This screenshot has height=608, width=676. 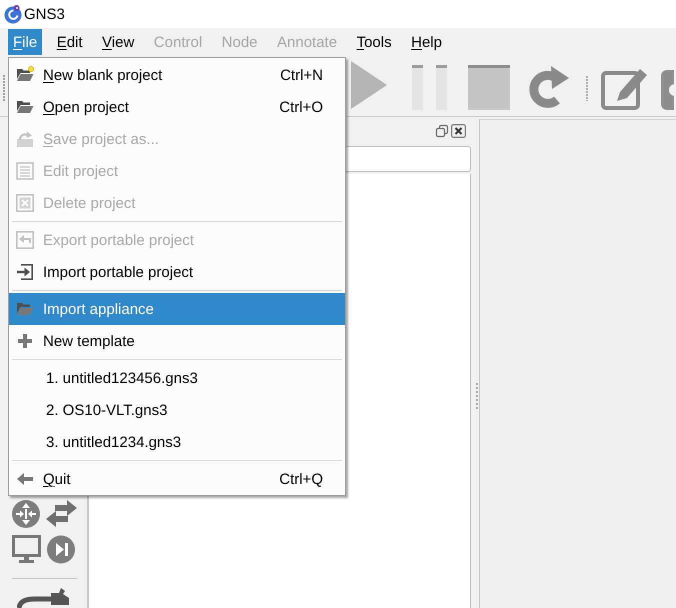 I want to click on menu-item: 3. untitled1234.gns3, so click(x=99, y=442).